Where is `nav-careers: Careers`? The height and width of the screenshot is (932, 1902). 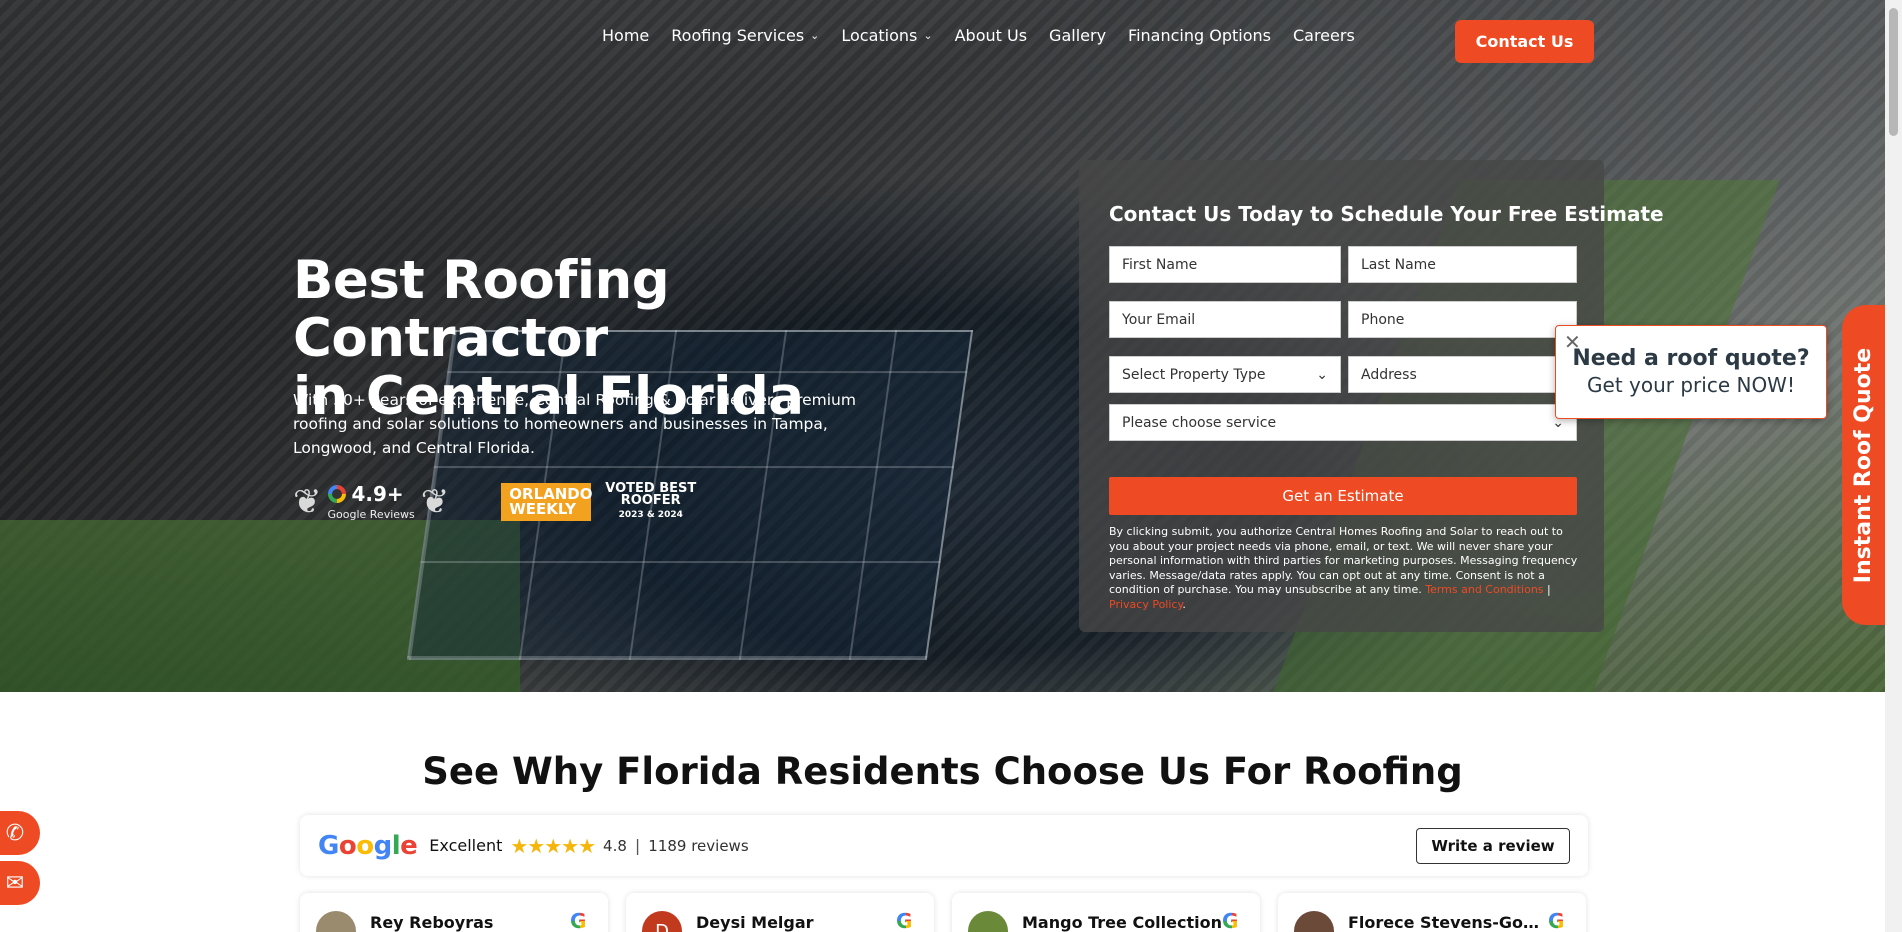
nav-careers: Careers is located at coordinates (1324, 35).